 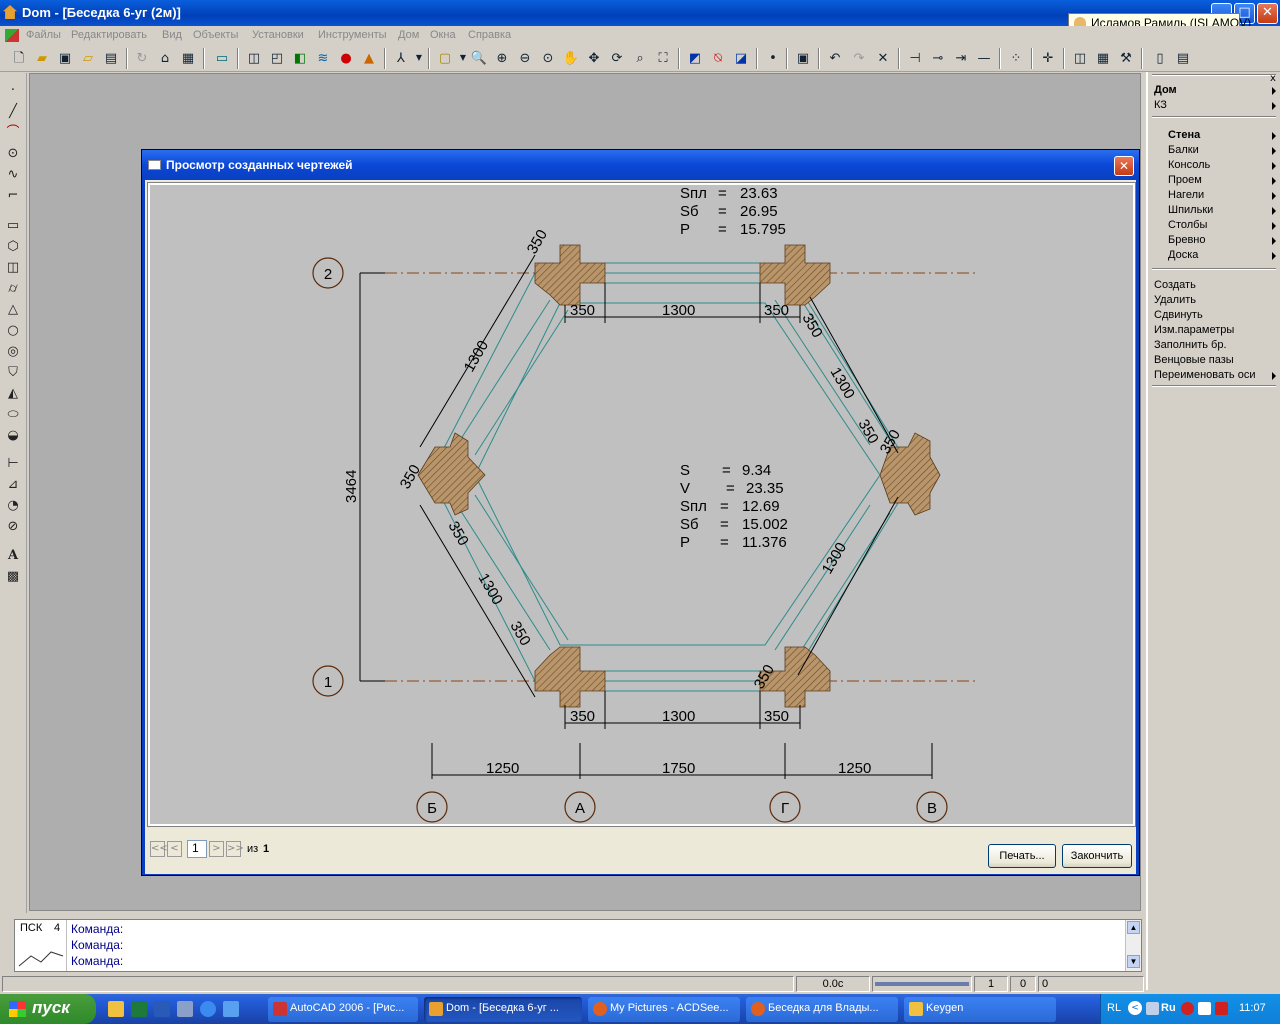 What do you see at coordinates (1185, 180) in the screenshot?
I see `panel-item-opening: Проем` at bounding box center [1185, 180].